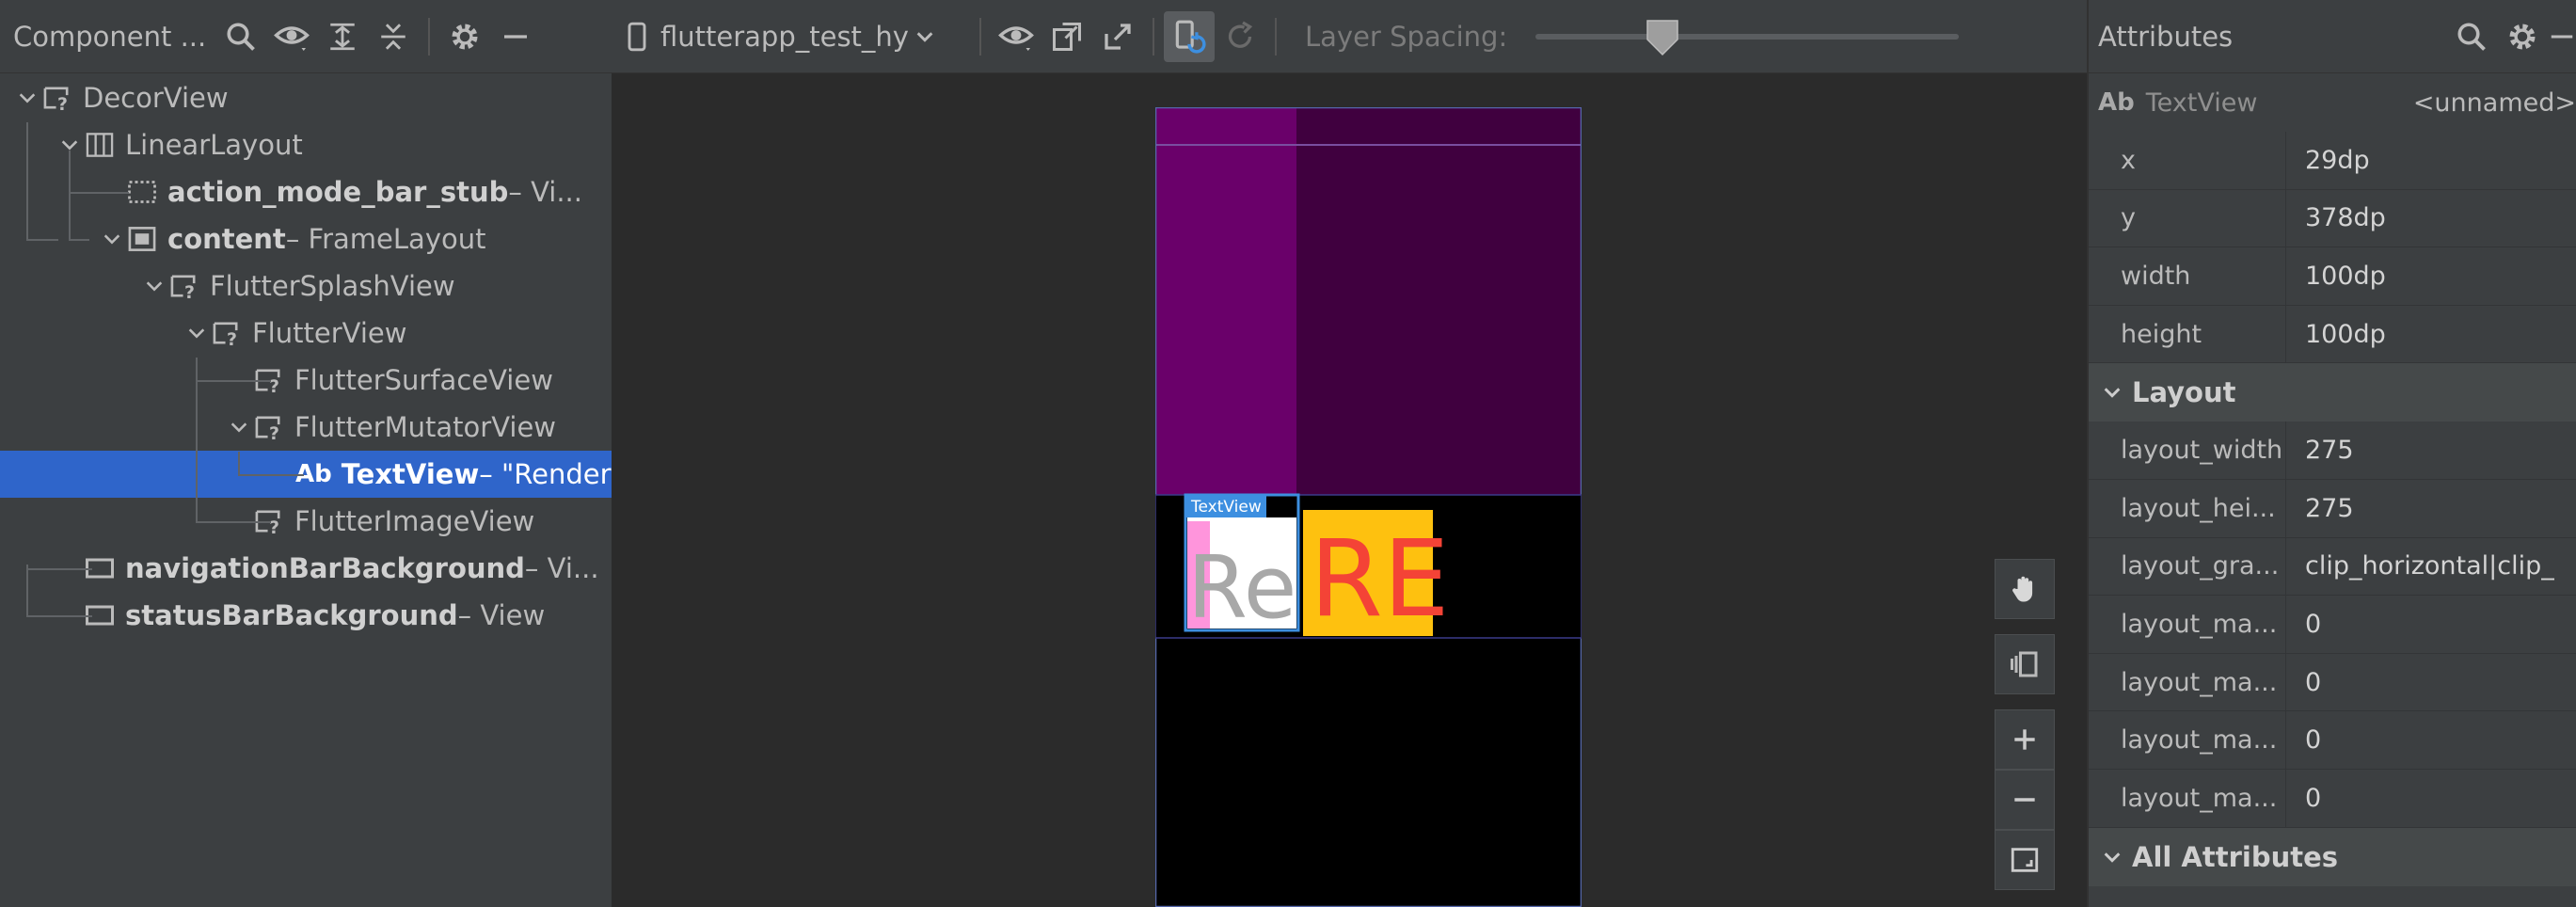 The height and width of the screenshot is (907, 2576). What do you see at coordinates (1662, 38) in the screenshot?
I see `slider-thumb` at bounding box center [1662, 38].